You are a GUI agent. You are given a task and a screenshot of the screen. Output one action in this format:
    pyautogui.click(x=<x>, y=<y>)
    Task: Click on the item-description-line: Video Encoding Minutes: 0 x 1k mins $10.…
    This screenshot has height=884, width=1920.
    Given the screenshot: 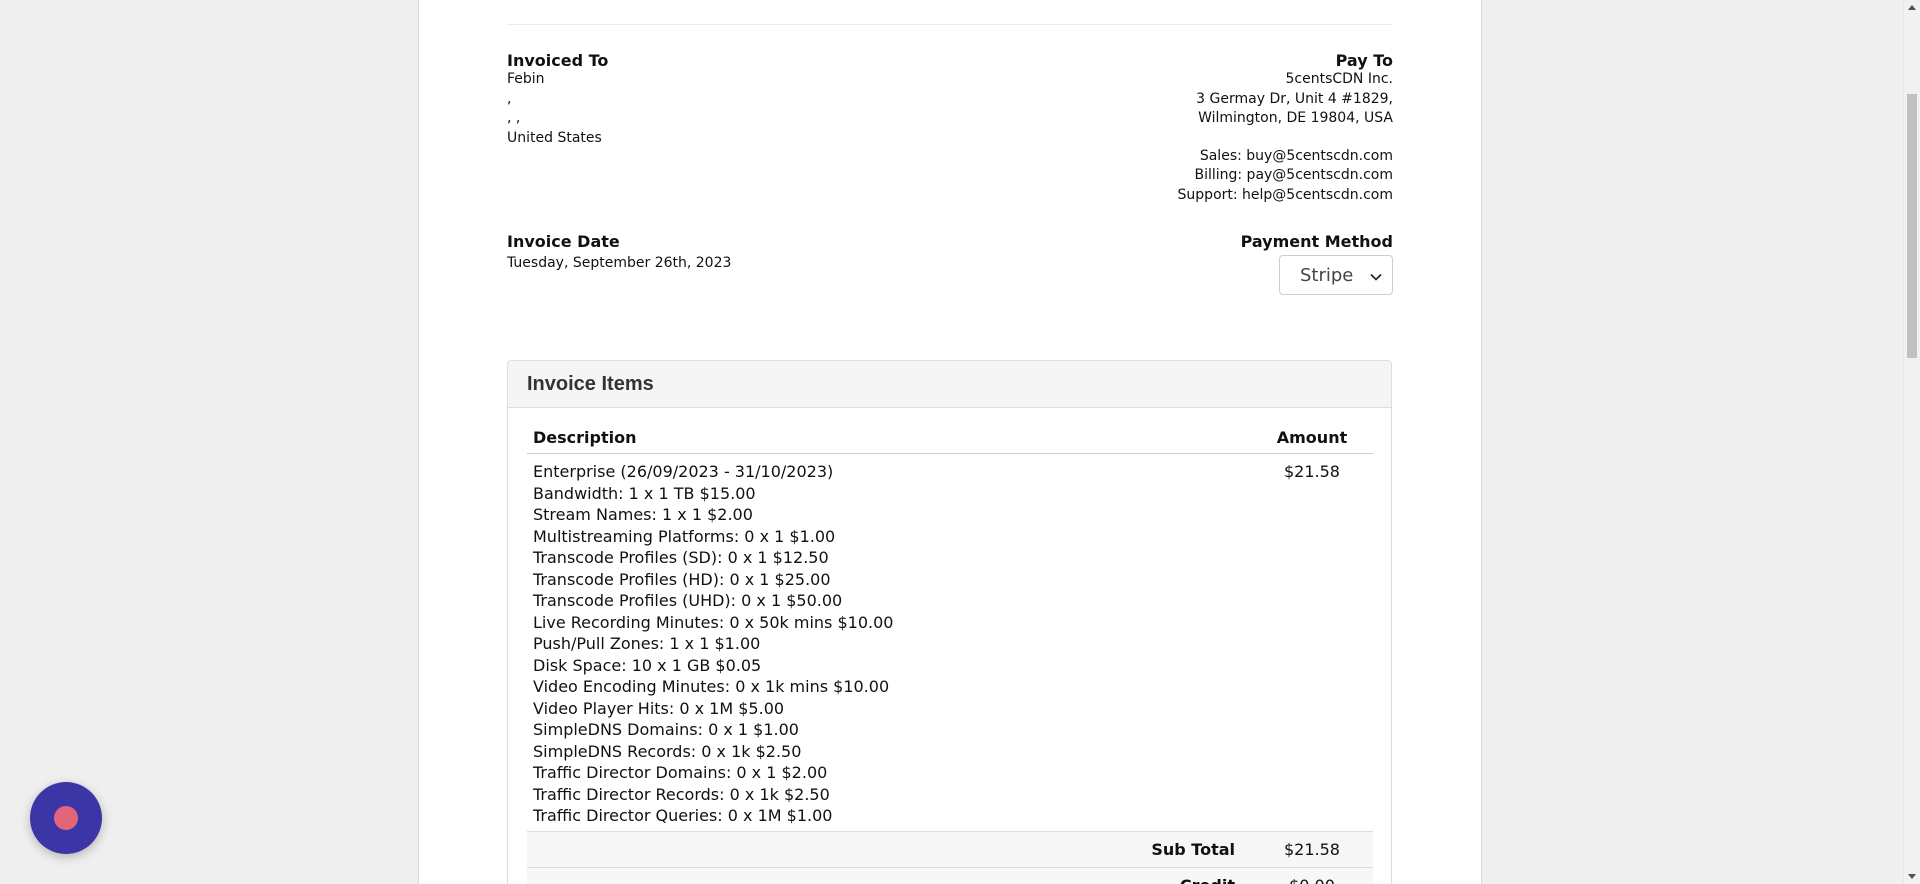 What is the action you would take?
    pyautogui.click(x=711, y=686)
    